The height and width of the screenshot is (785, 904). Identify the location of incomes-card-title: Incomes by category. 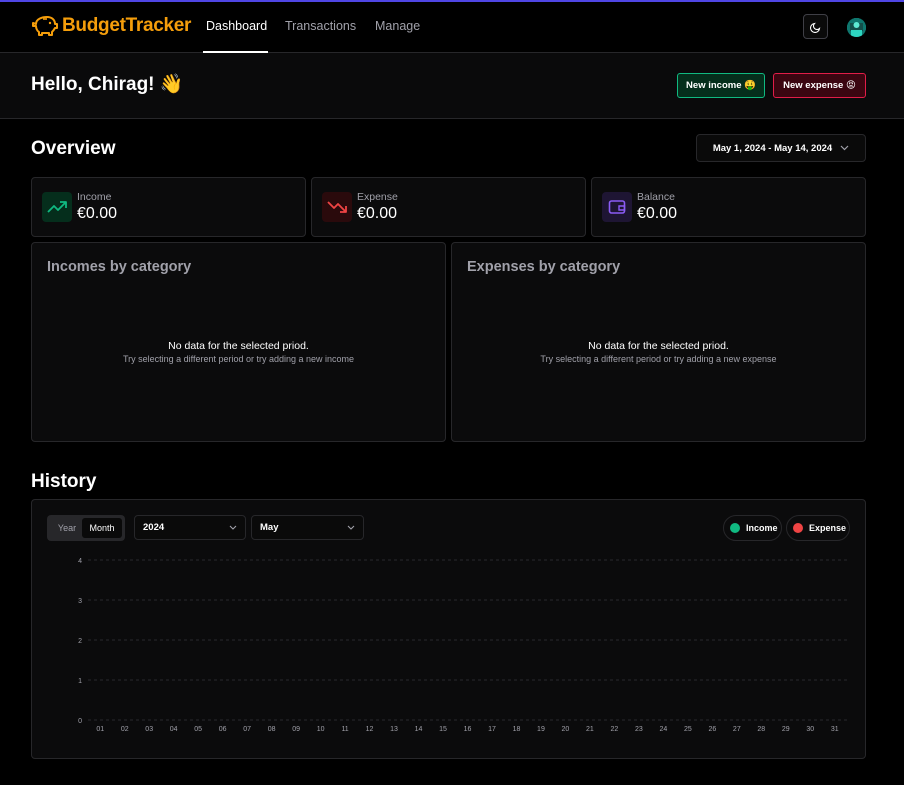
(119, 267).